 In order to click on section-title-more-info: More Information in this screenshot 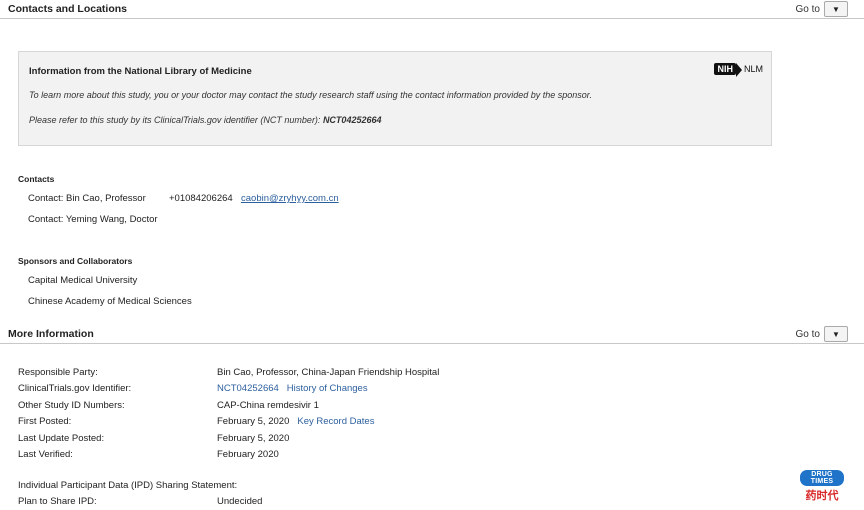, I will do `click(51, 334)`.